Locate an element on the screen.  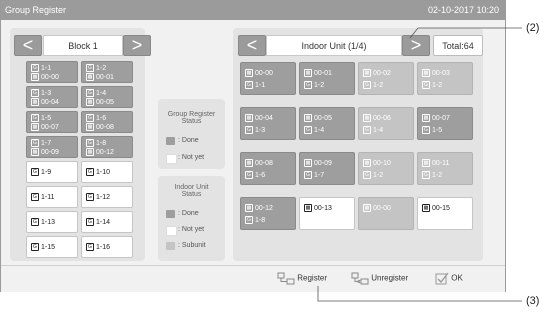
callout-3: (3) is located at coordinates (533, 301).